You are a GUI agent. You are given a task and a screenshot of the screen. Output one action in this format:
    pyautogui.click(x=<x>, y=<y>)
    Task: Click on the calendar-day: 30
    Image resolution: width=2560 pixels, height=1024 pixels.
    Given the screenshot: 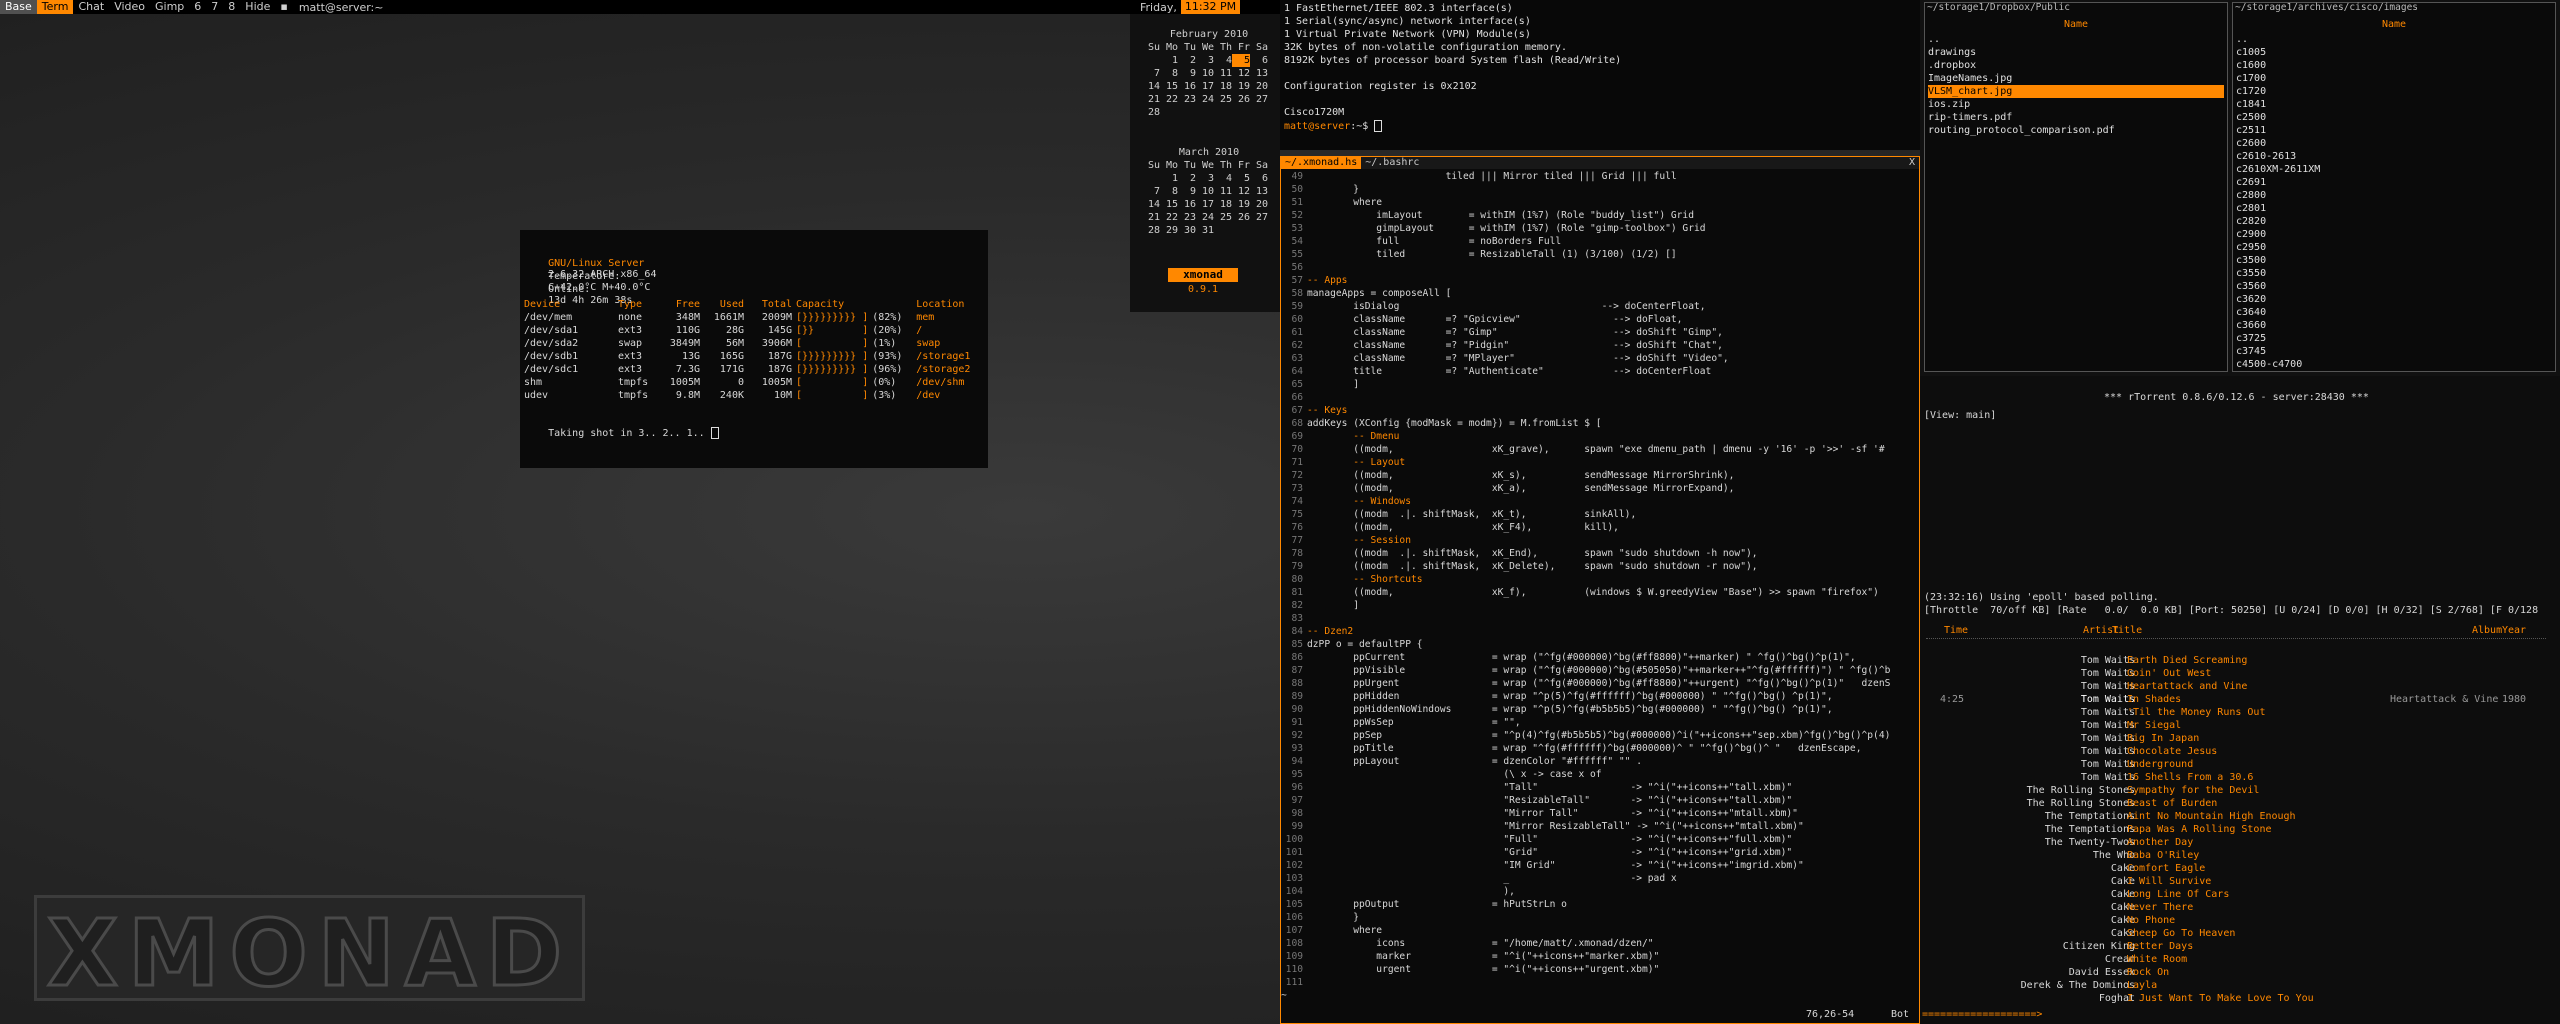 What is the action you would take?
    pyautogui.click(x=1187, y=230)
    